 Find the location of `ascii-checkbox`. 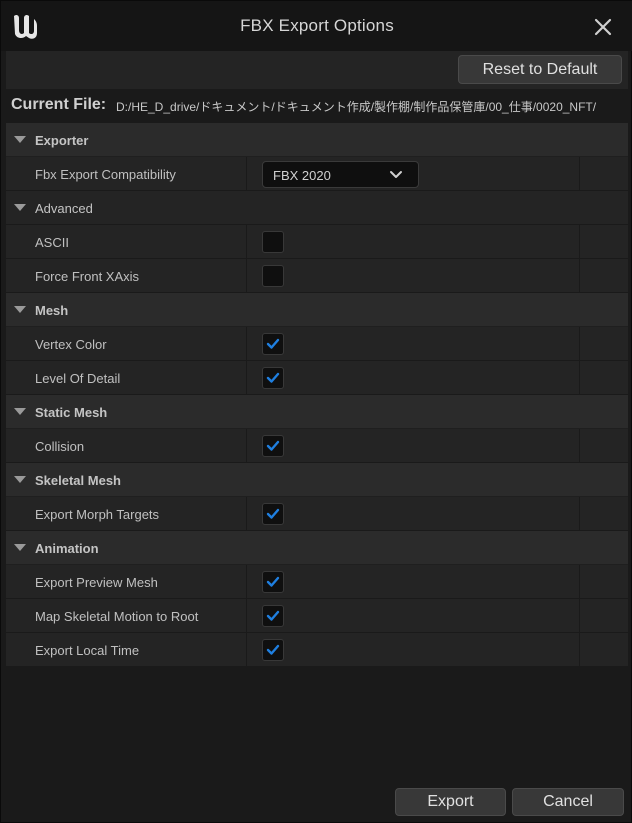

ascii-checkbox is located at coordinates (273, 242).